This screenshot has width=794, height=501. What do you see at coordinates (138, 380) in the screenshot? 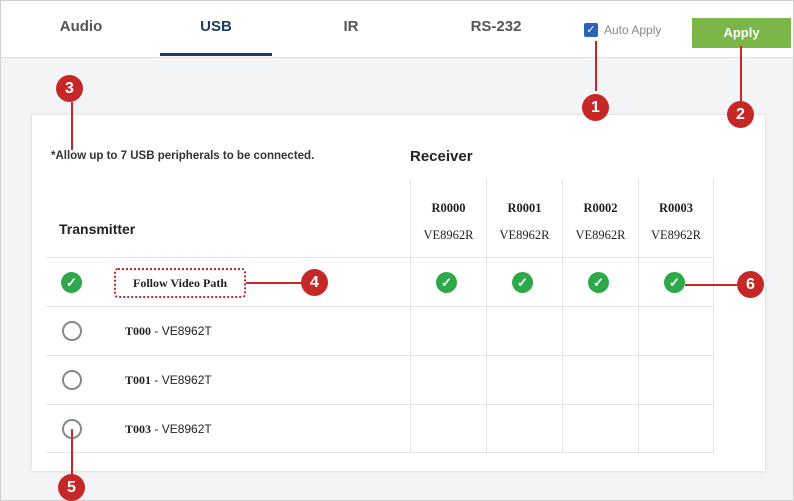
I see `transmitter-id: T001` at bounding box center [138, 380].